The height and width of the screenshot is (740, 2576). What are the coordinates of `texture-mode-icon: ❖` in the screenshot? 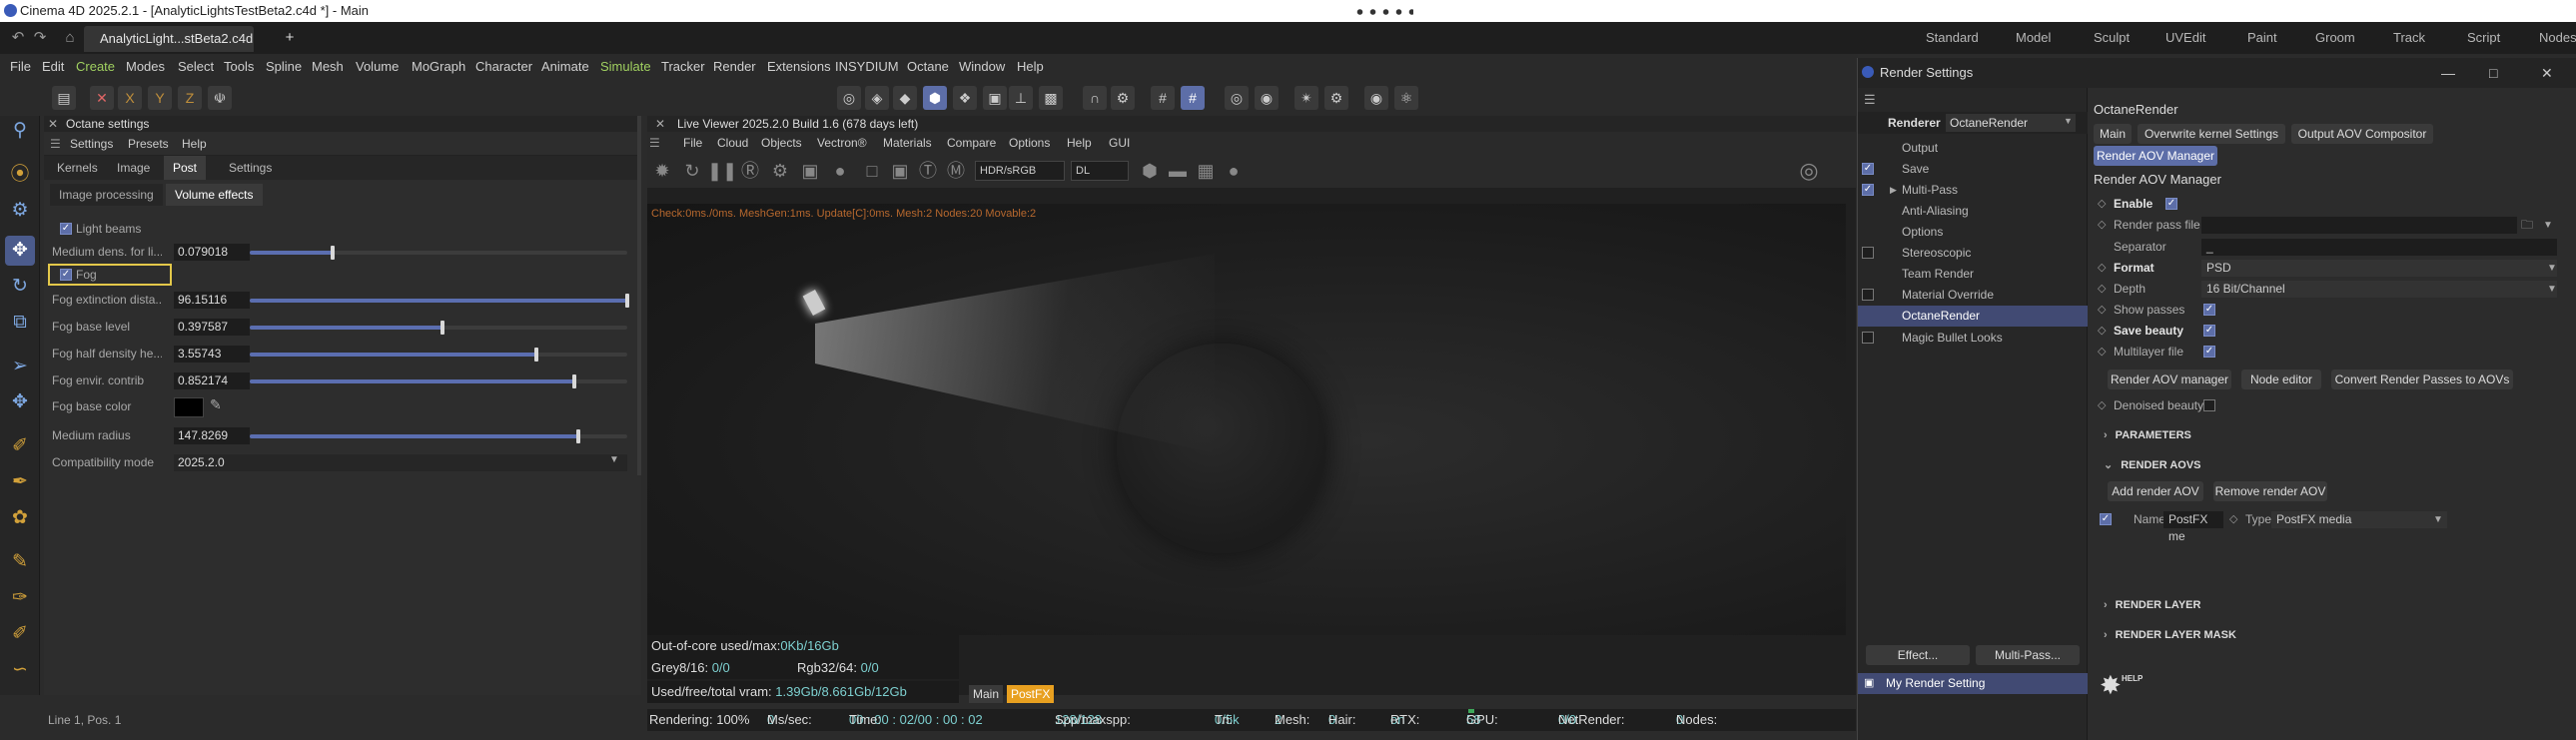 It's located at (965, 98).